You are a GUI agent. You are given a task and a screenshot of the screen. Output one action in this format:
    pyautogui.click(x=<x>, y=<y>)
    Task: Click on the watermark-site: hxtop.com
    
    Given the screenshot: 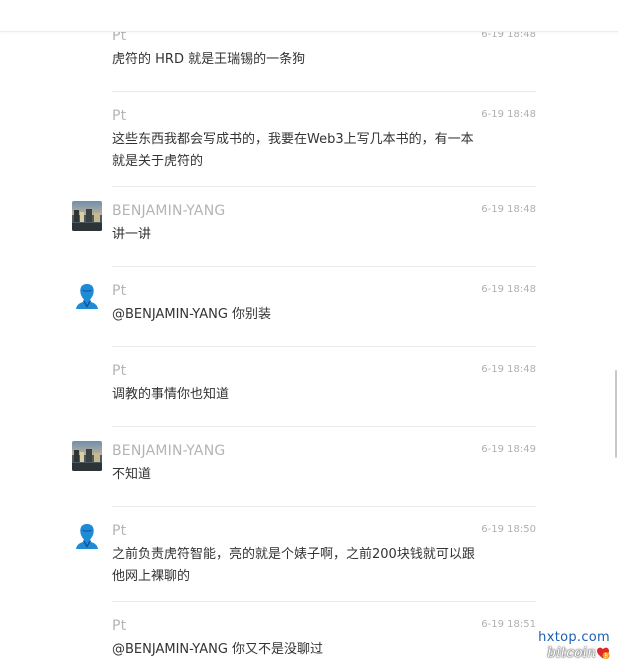 What is the action you would take?
    pyautogui.click(x=574, y=637)
    